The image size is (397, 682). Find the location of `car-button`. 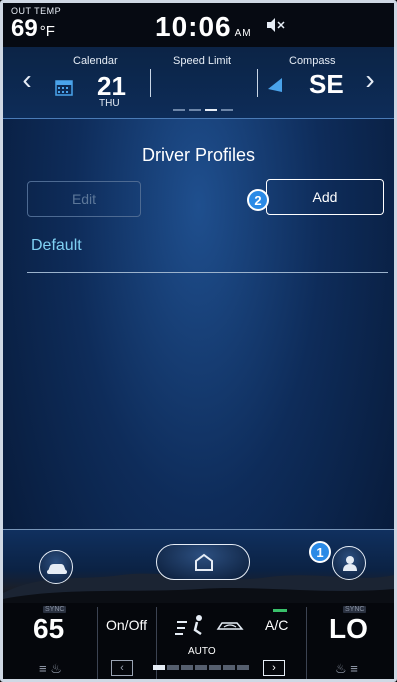

car-button is located at coordinates (56, 567).